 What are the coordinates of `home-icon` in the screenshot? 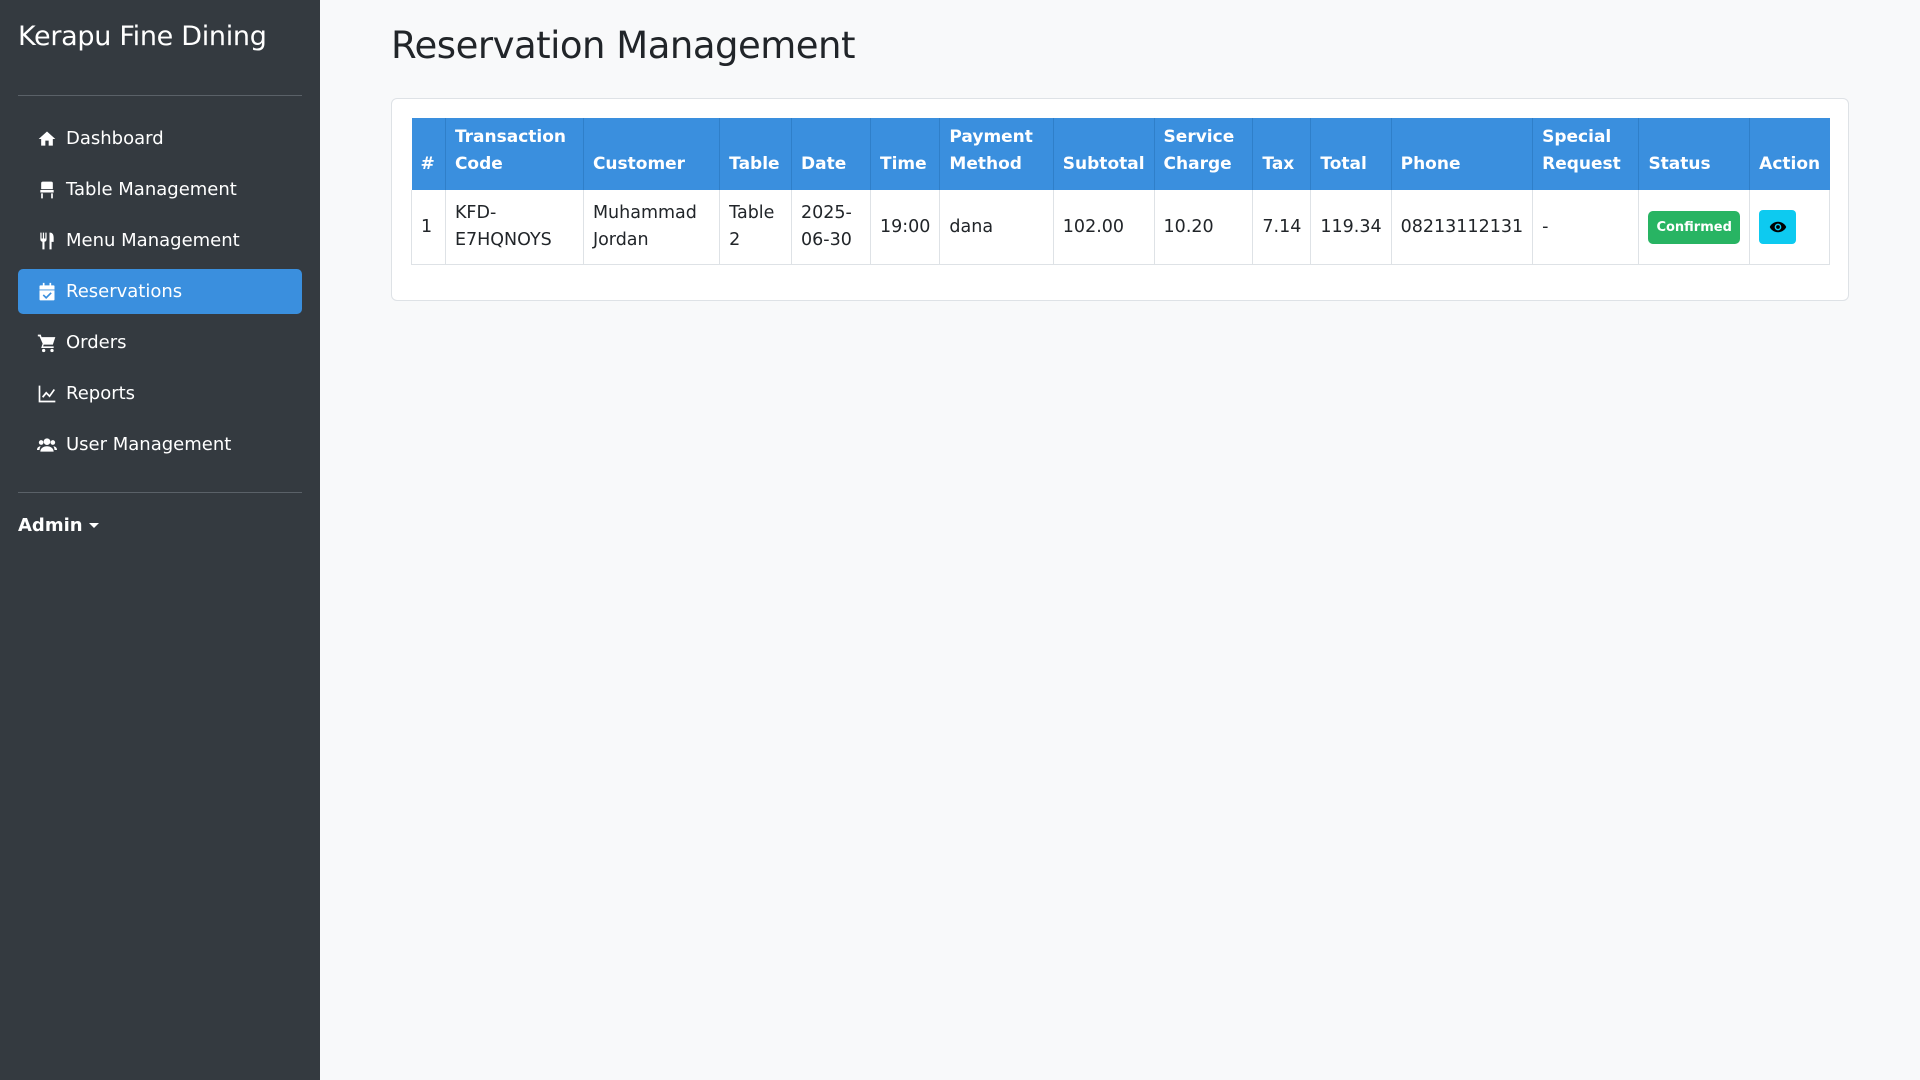 It's located at (47, 139).